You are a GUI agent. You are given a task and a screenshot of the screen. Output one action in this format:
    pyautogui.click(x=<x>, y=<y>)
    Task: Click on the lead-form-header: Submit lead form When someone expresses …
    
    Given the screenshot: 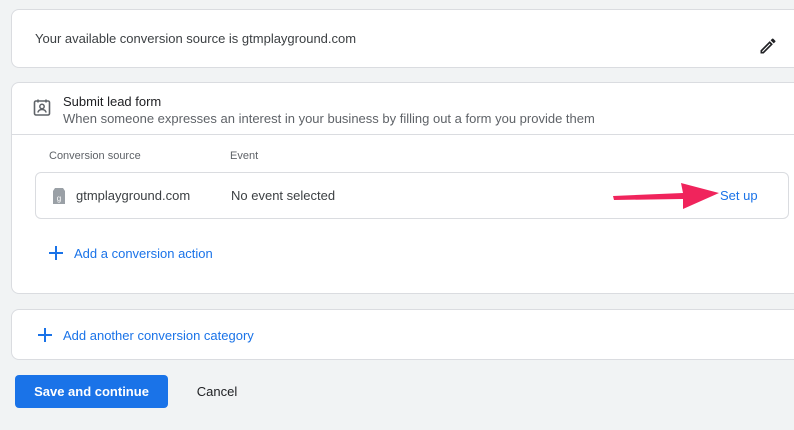 What is the action you would take?
    pyautogui.click(x=403, y=109)
    